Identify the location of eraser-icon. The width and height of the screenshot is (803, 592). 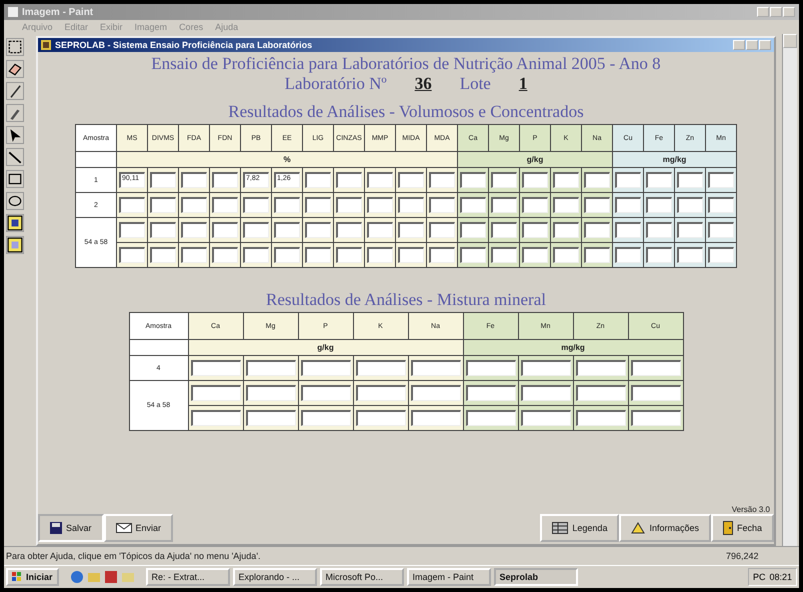
(15, 69).